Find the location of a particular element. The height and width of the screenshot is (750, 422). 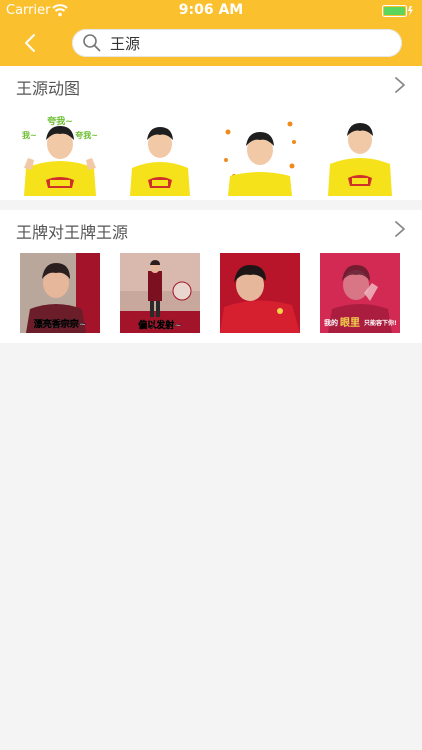

gif-thumbnail: 偏以发射~ is located at coordinates (160, 293).